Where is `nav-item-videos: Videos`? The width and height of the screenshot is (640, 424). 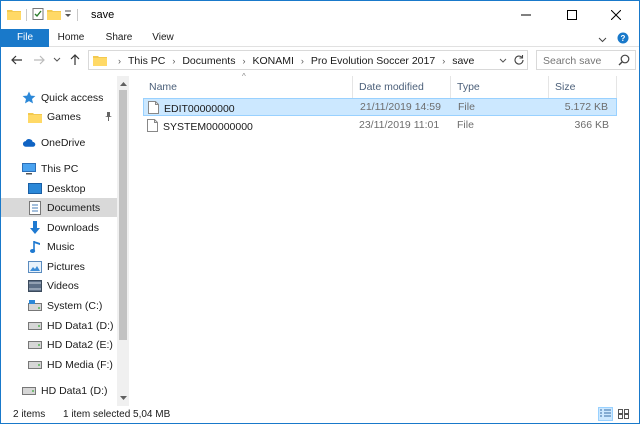 nav-item-videos: Videos is located at coordinates (59, 285).